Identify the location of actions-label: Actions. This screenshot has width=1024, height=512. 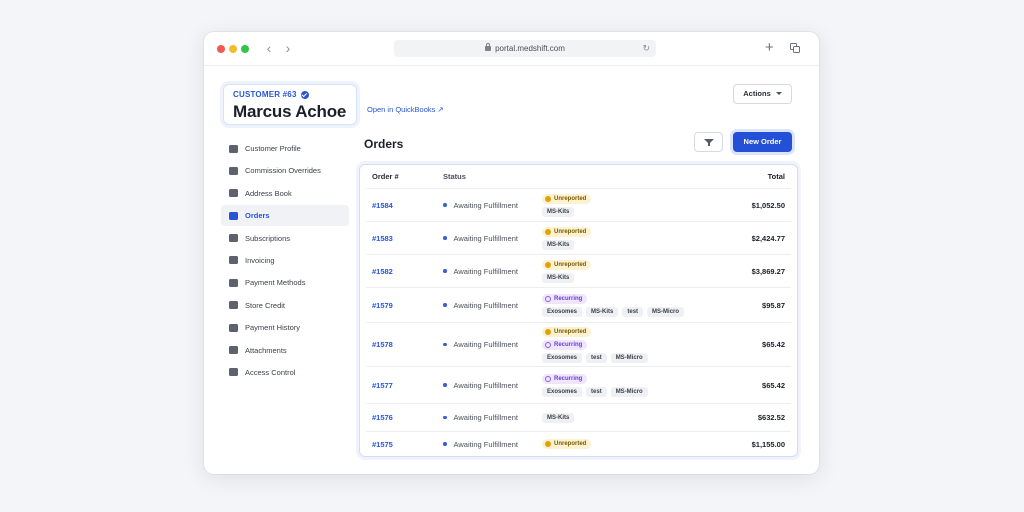
(757, 93).